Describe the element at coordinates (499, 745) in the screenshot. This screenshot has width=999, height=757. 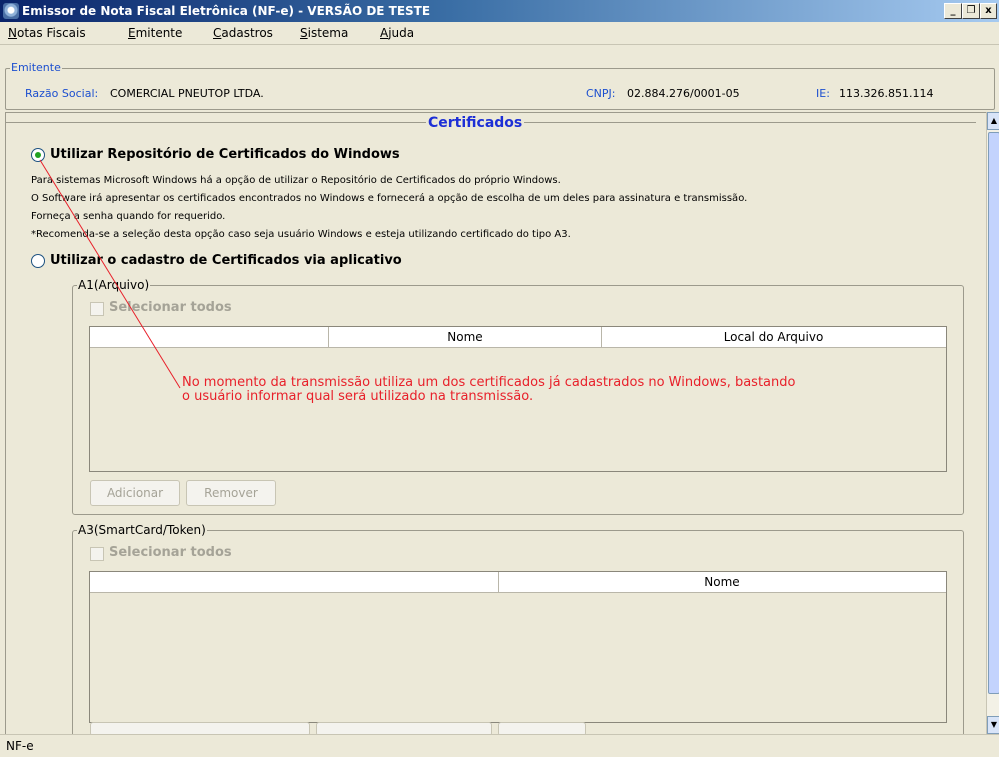
I see `status-bar: NF-e` at that location.